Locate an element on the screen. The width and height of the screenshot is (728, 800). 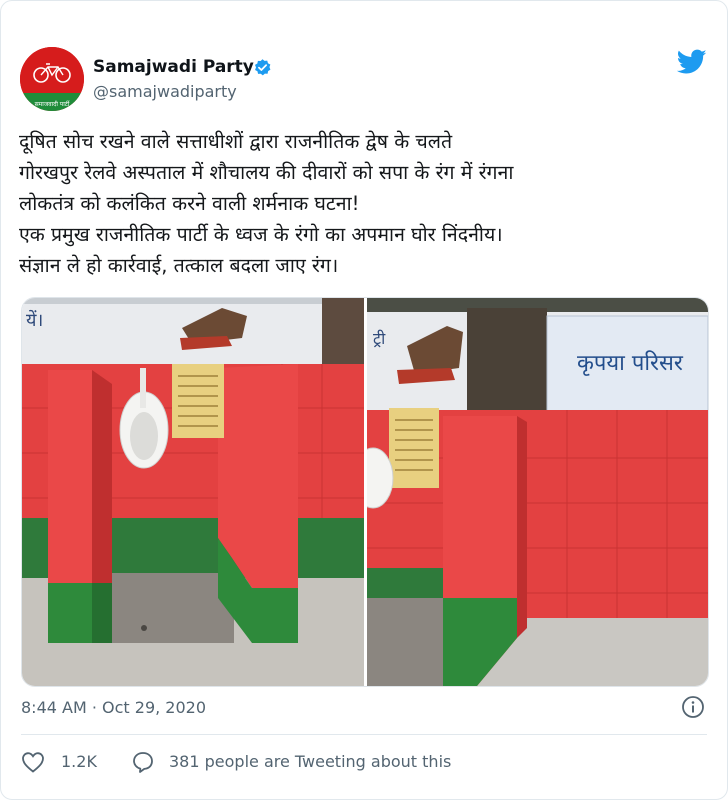
people-tweeting-link: 381 people are Tweeting about this is located at coordinates (310, 761).